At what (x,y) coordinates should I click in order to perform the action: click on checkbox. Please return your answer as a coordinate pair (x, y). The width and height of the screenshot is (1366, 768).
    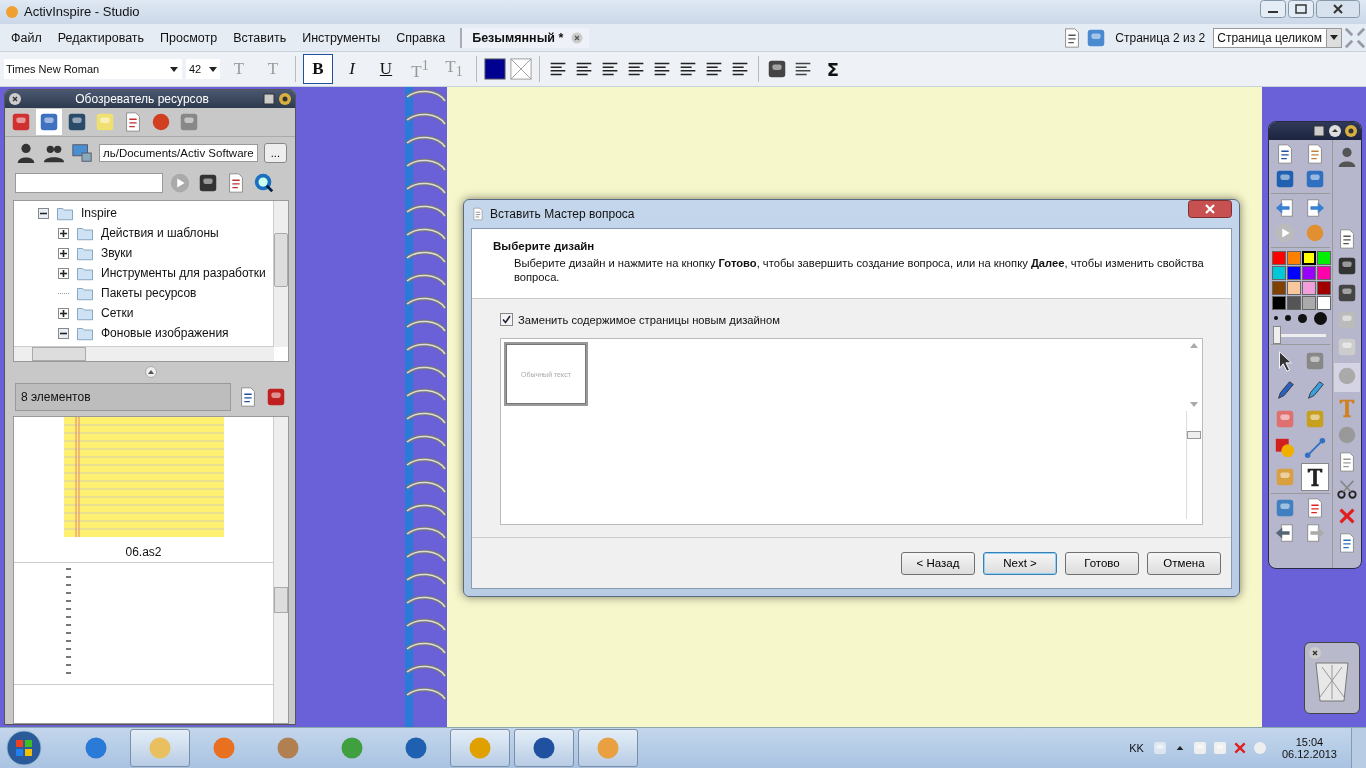
    Looking at the image, I should click on (506, 319).